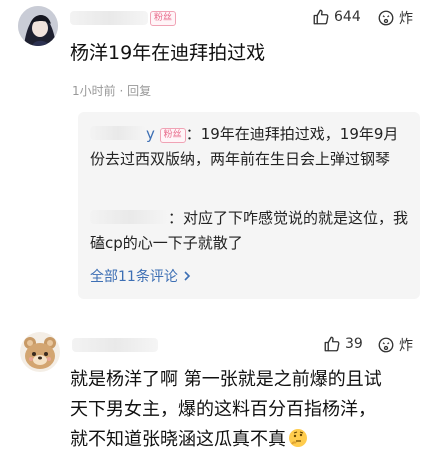 The image size is (434, 461). Describe the element at coordinates (343, 344) in the screenshot. I see `like-button: 39` at that location.